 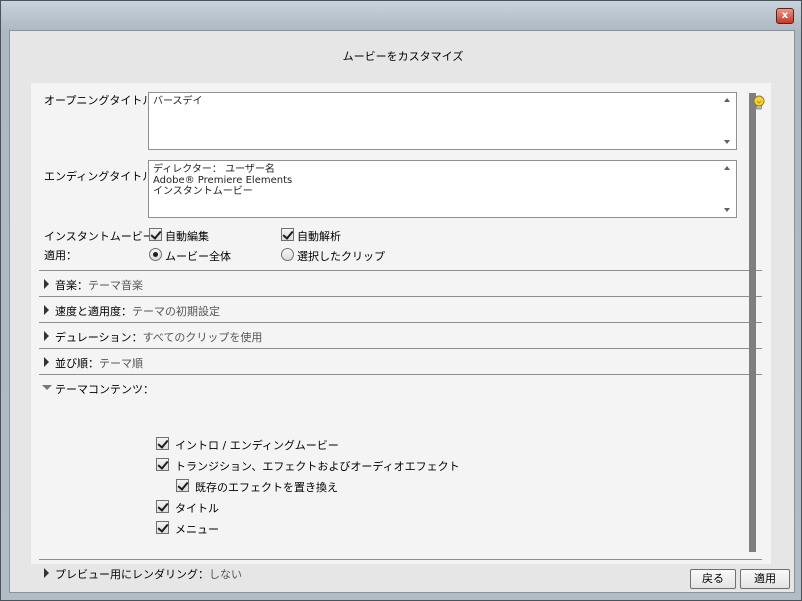 I want to click on ending-title-line: ディレクター： ユーザー名, so click(x=214, y=169).